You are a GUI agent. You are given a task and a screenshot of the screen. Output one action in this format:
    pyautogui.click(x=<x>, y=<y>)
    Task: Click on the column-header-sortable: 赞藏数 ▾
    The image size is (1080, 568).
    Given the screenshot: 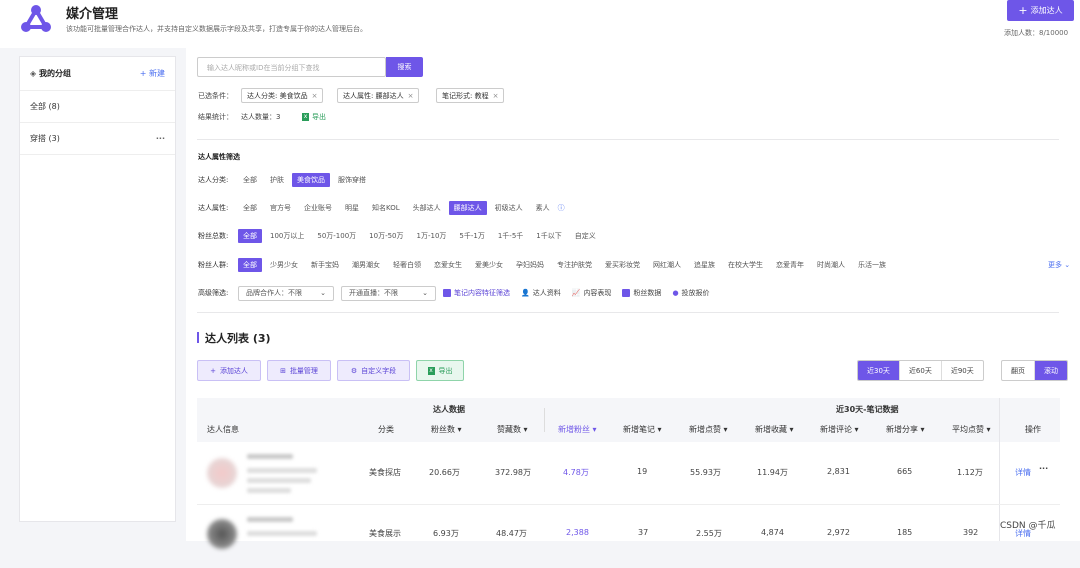 What is the action you would take?
    pyautogui.click(x=512, y=429)
    